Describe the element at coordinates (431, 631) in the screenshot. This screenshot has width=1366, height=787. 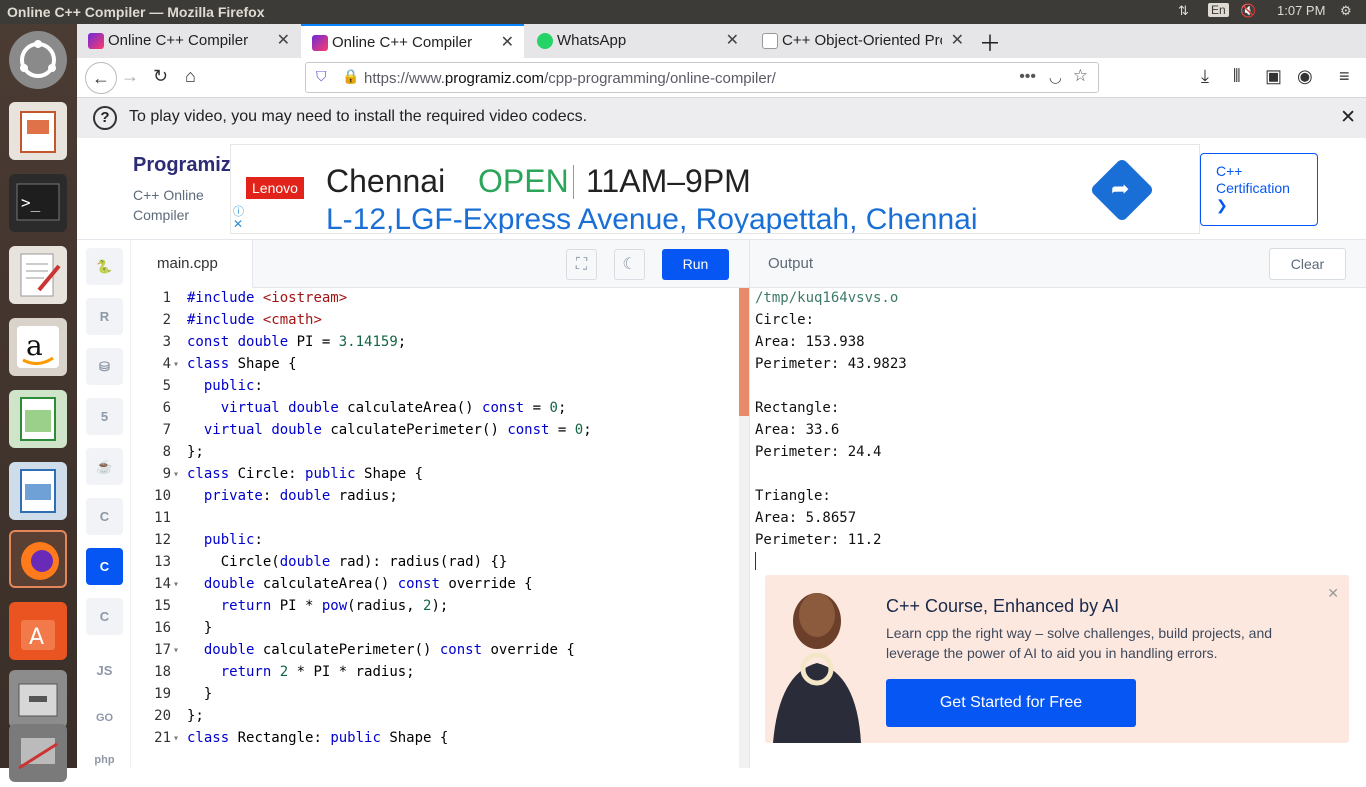
I see `code-line: 16 }` at that location.